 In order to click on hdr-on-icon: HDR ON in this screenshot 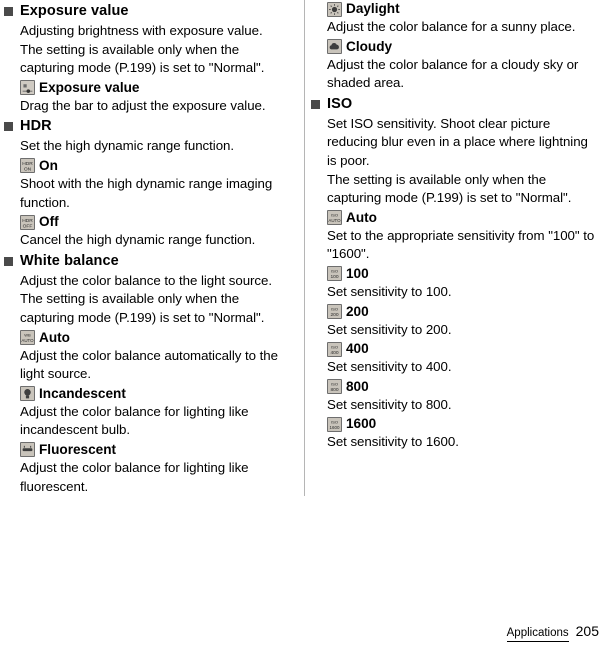, I will do `click(27, 166)`.